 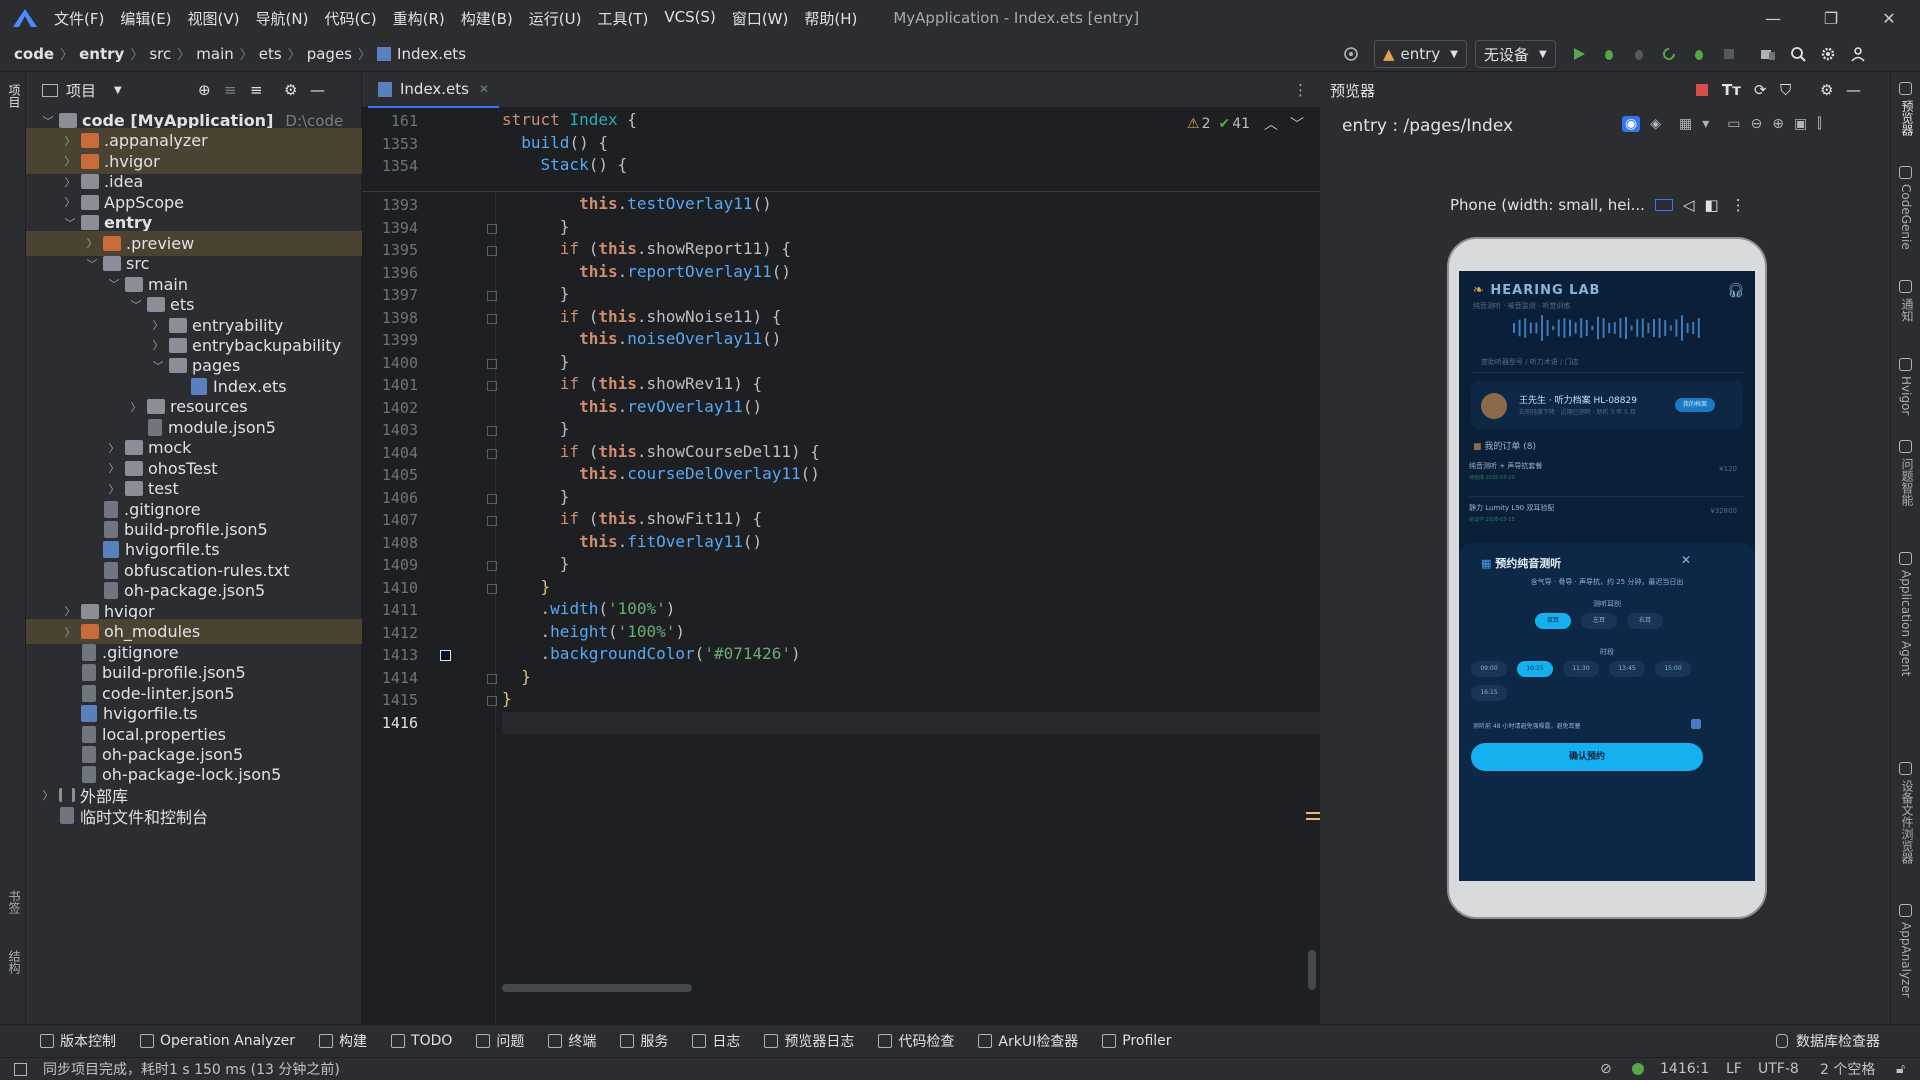 I want to click on vertical-scrollbar, so click(x=1312, y=970).